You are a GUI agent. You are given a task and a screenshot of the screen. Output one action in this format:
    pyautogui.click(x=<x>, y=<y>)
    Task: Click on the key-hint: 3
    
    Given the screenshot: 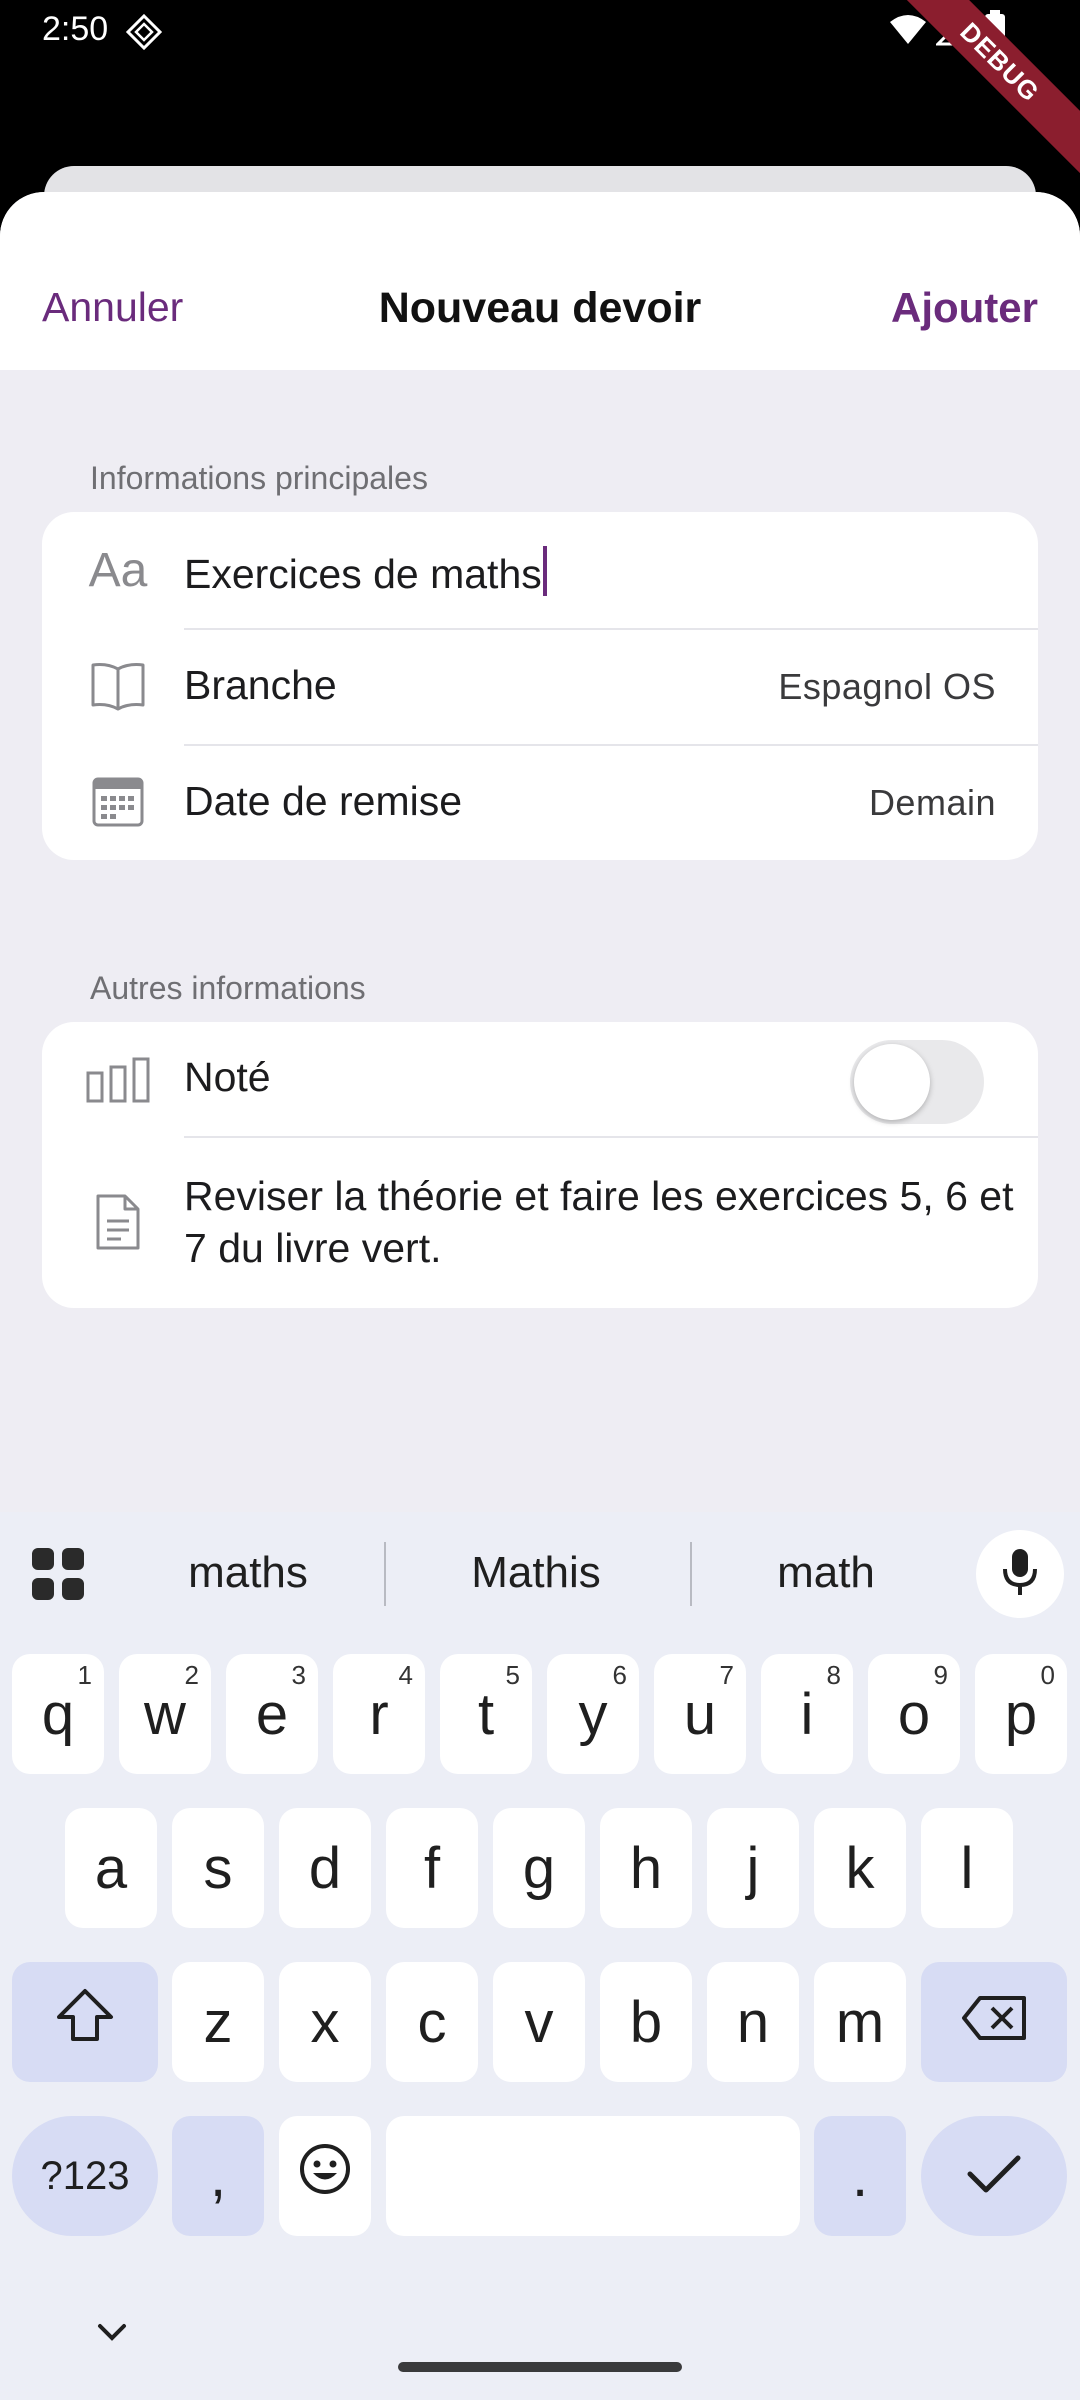 What is the action you would take?
    pyautogui.click(x=298, y=1675)
    